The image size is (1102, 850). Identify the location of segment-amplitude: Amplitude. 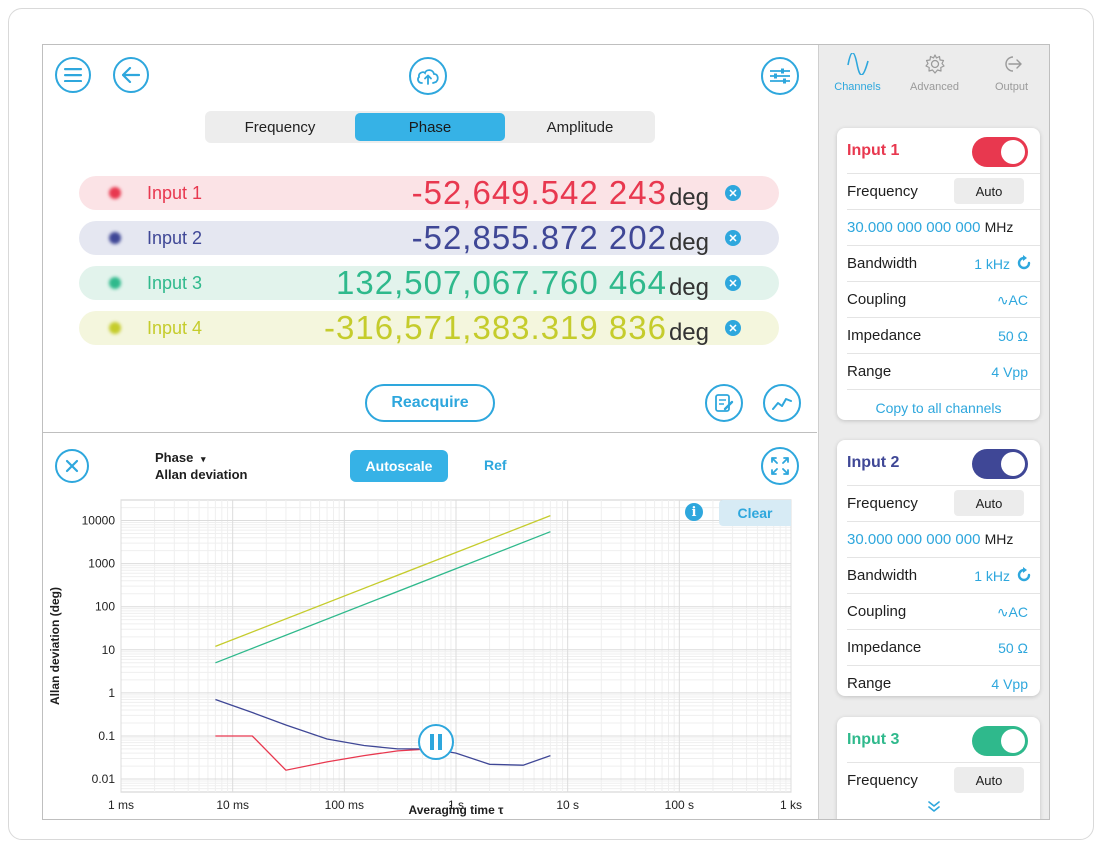
(580, 127).